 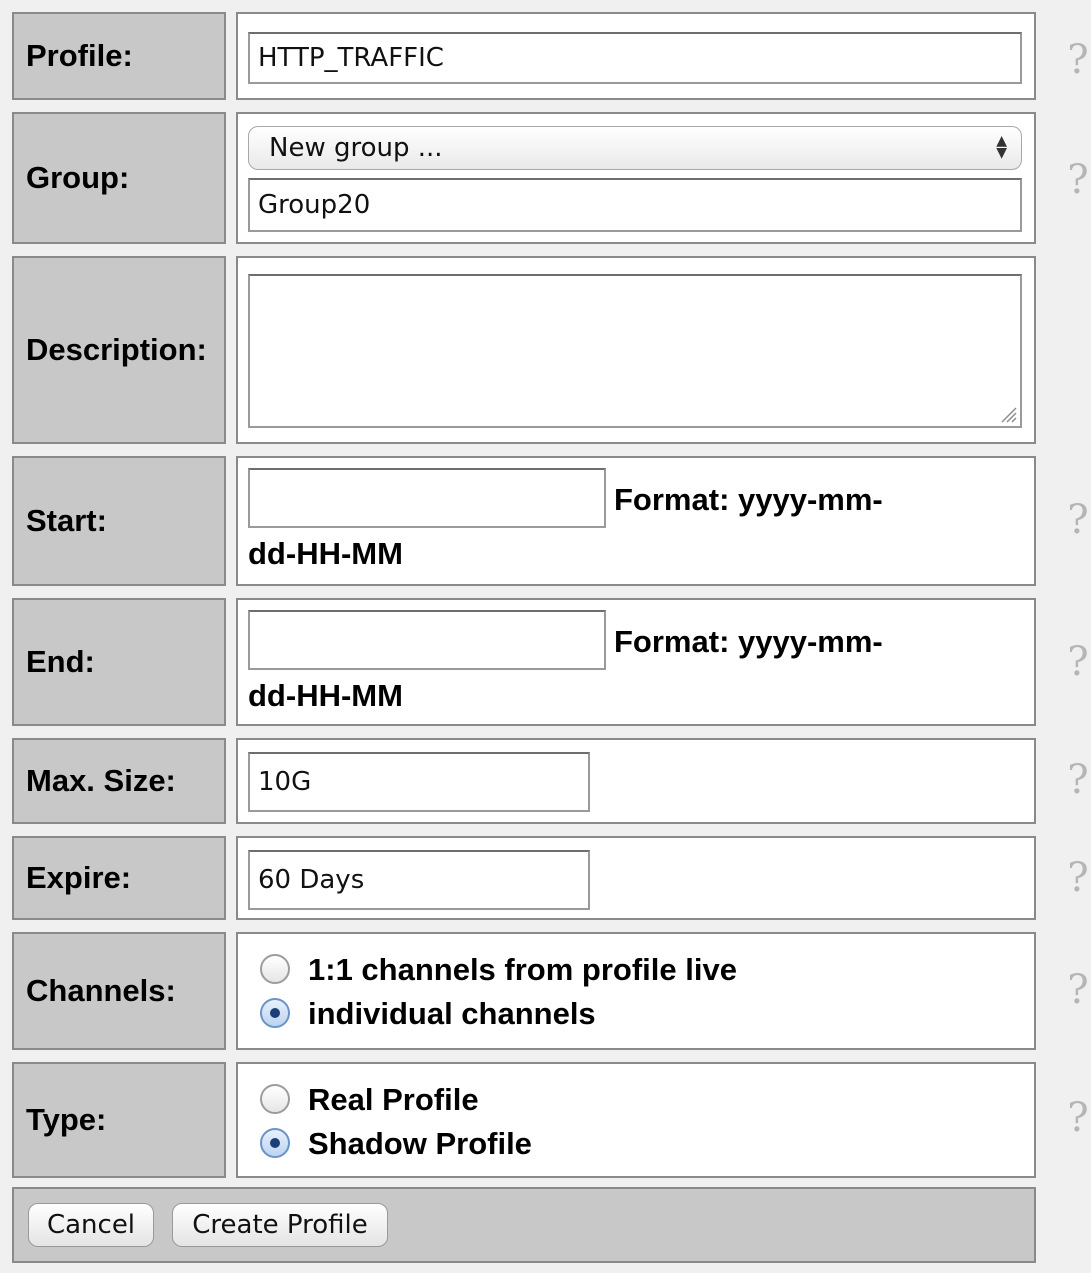 What do you see at coordinates (1074, 60) in the screenshot?
I see `profile-help-icon: ?` at bounding box center [1074, 60].